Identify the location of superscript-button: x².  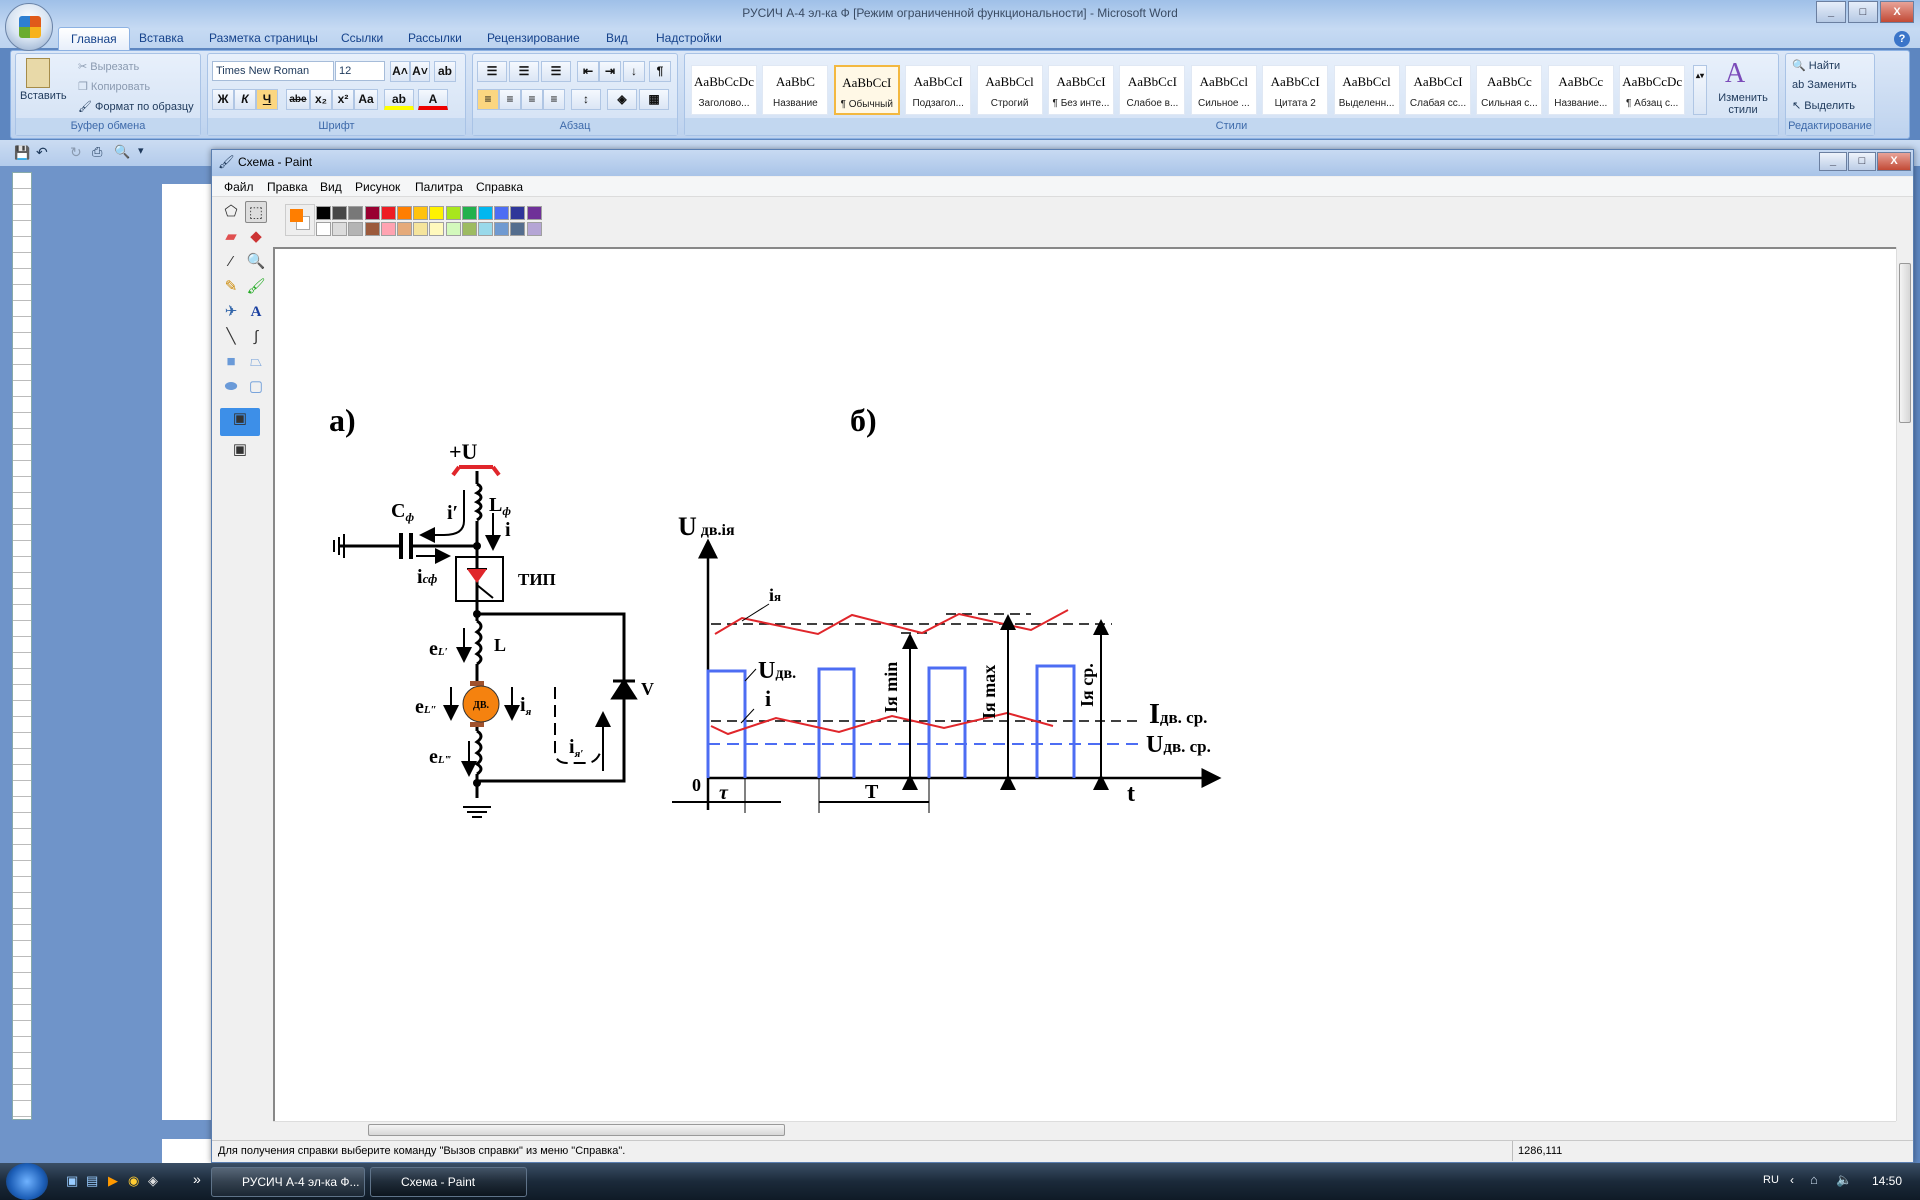
(343, 99).